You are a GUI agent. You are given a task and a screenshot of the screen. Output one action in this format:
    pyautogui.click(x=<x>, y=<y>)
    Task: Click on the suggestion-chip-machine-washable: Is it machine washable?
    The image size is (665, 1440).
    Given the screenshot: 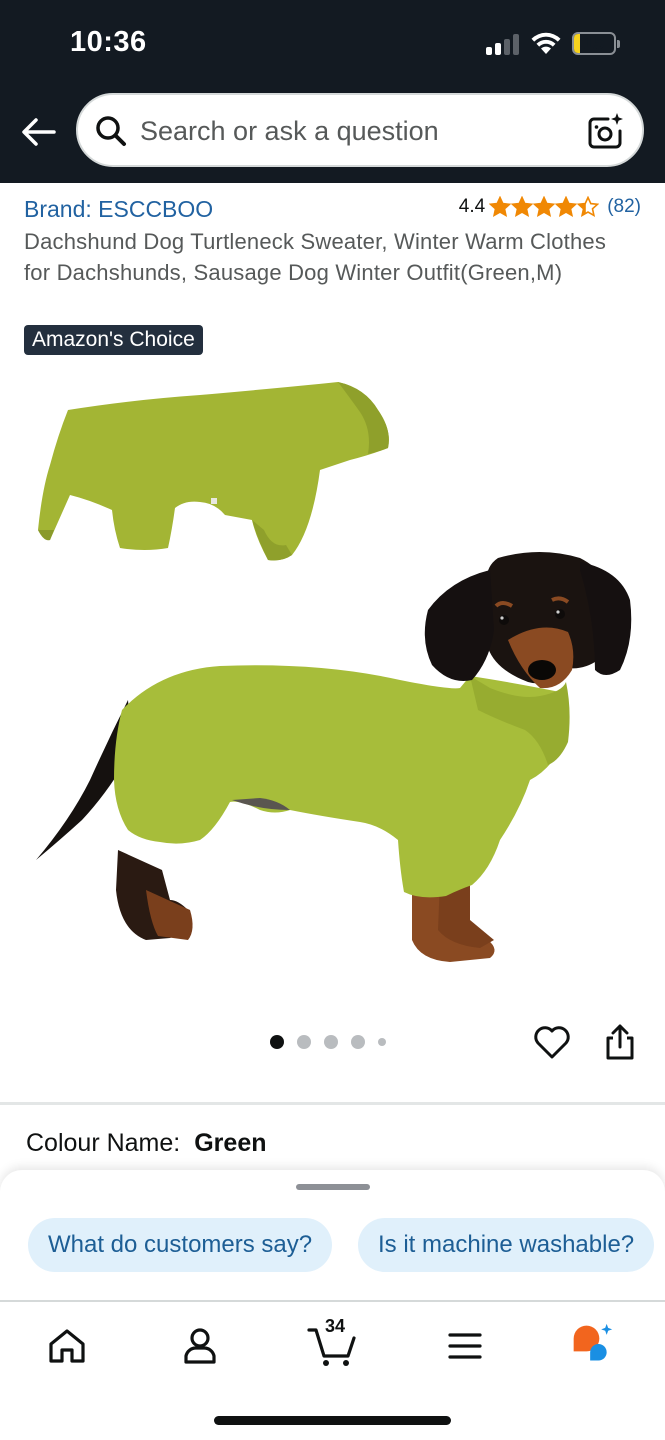 What is the action you would take?
    pyautogui.click(x=506, y=1245)
    